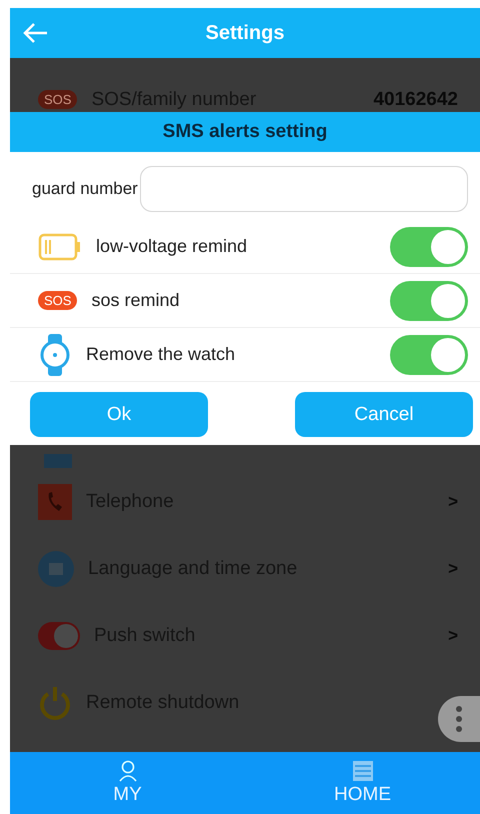 The image size is (480, 814). What do you see at coordinates (58, 461) in the screenshot?
I see `square-icon` at bounding box center [58, 461].